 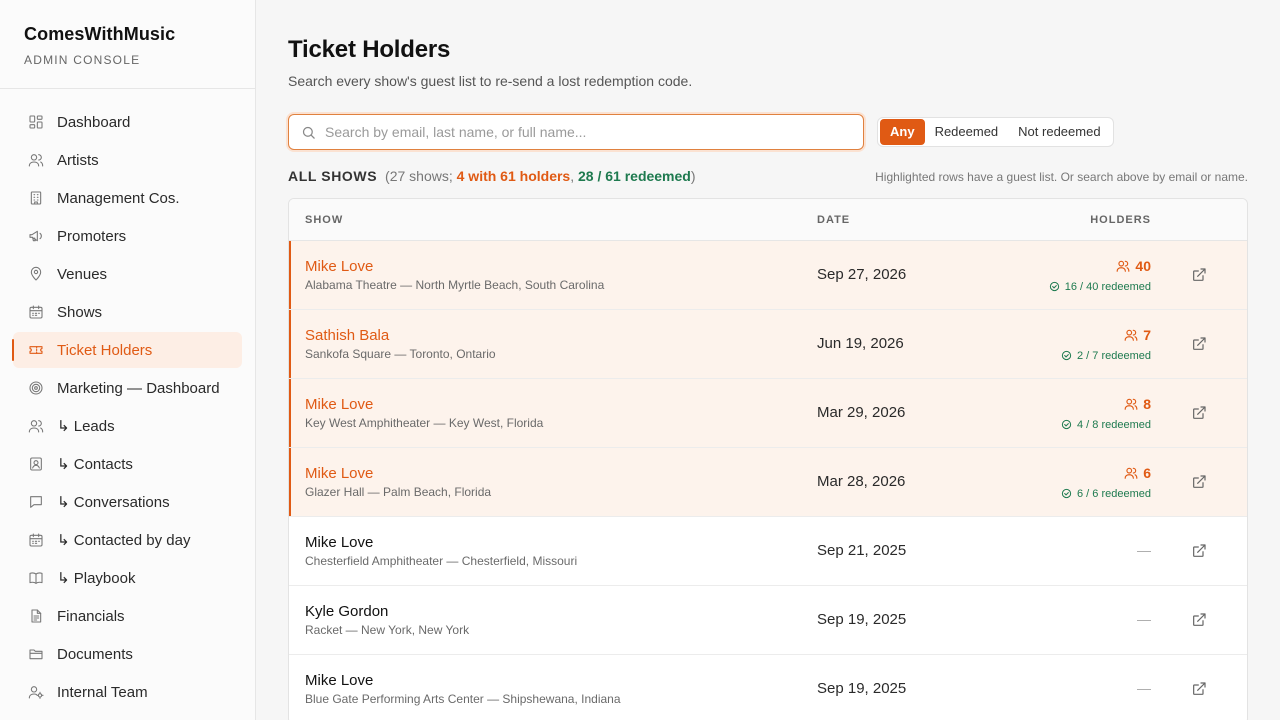 I want to click on sidebar-item-documents: Documents, so click(x=127, y=654).